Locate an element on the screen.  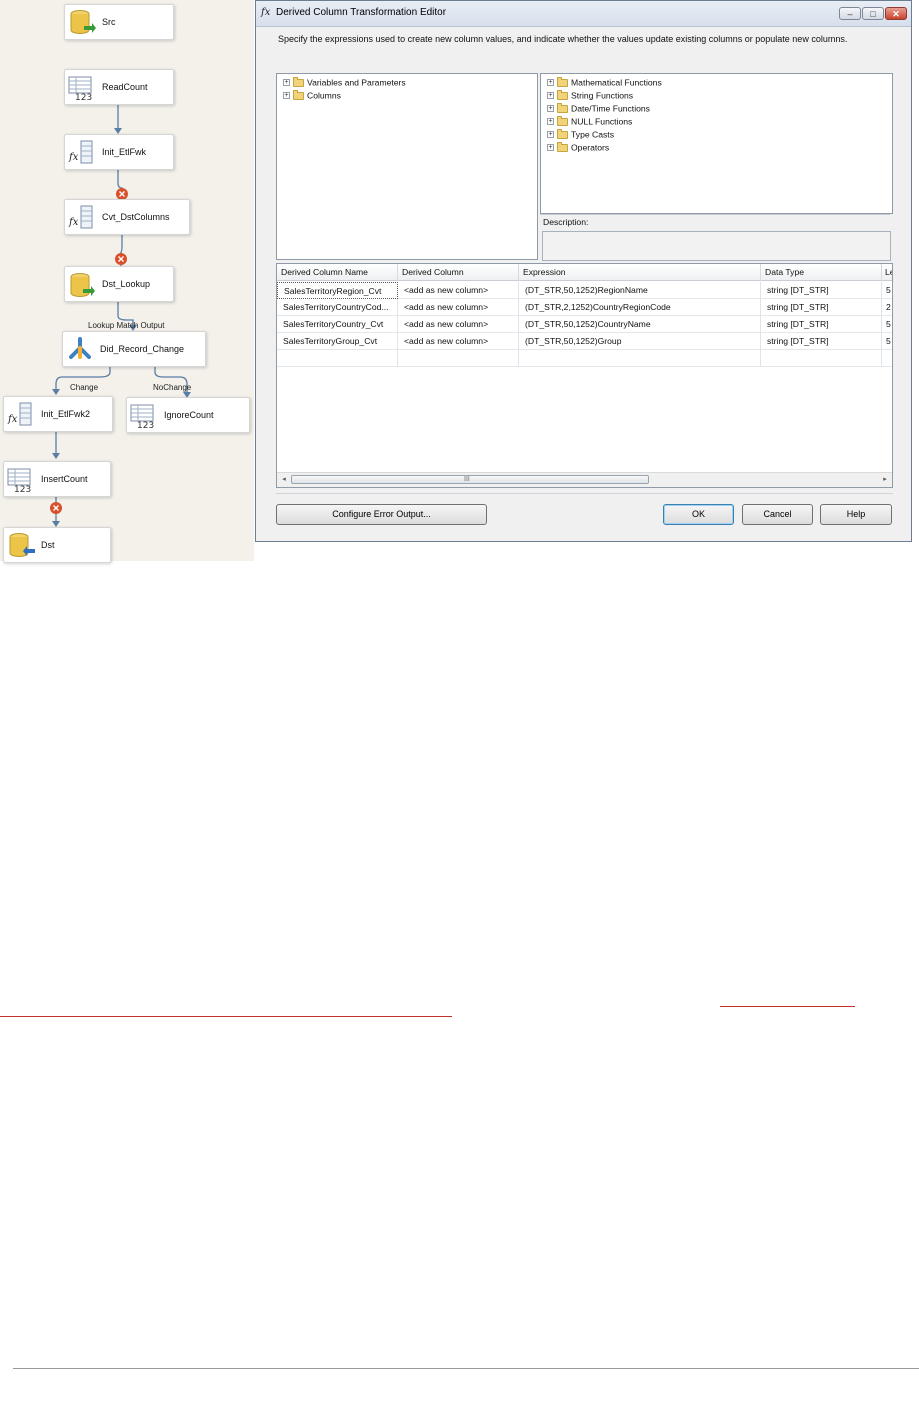
grid-cell-expression: (DT_STR,2,1252)CountryRegionCode is located at coordinates (640, 307).